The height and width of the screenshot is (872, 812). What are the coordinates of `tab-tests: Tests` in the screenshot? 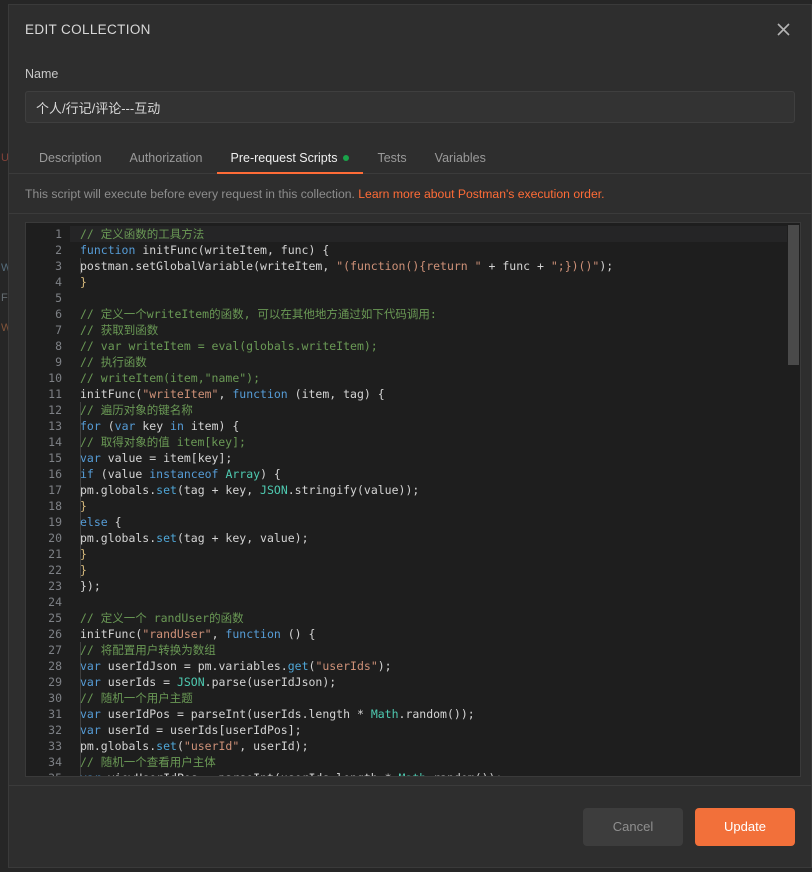 It's located at (391, 163).